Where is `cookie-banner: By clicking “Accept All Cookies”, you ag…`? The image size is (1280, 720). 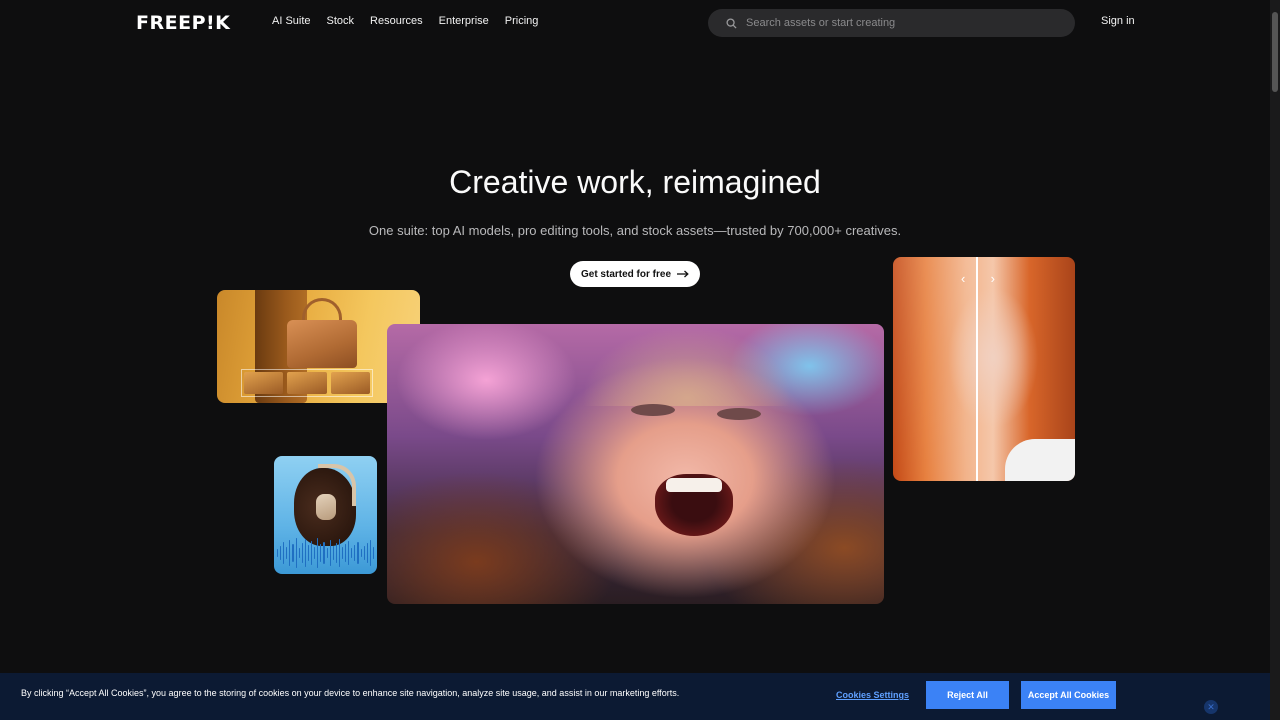 cookie-banner: By clicking “Accept All Cookies”, you ag… is located at coordinates (635, 696).